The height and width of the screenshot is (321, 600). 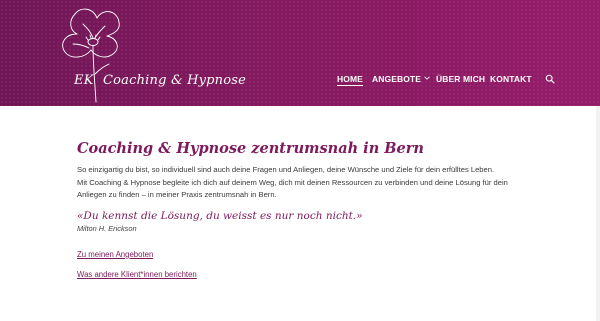 I want to click on nav-angebote: ANGEBOTE, so click(x=401, y=79).